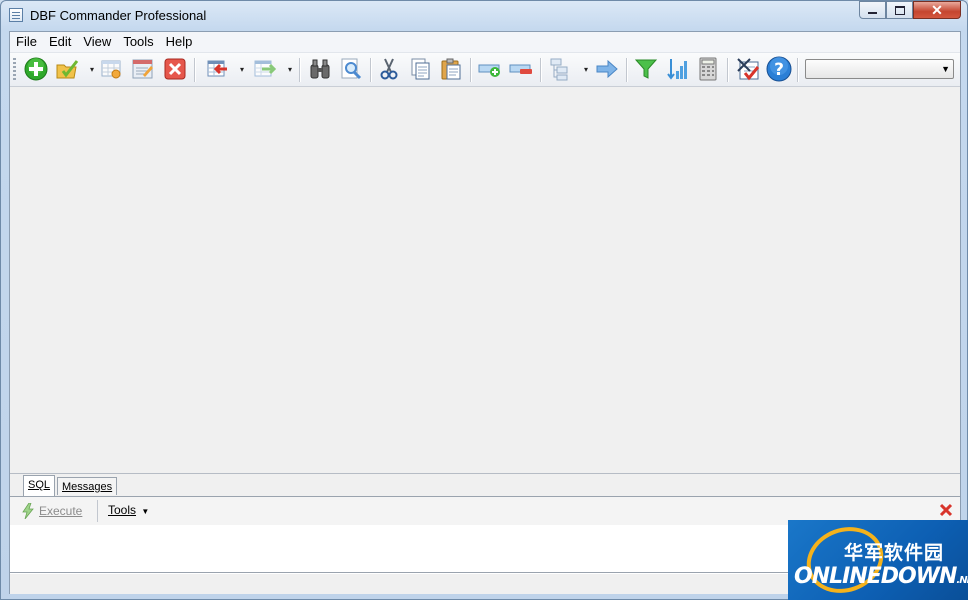  I want to click on minimize-button, so click(872, 10).